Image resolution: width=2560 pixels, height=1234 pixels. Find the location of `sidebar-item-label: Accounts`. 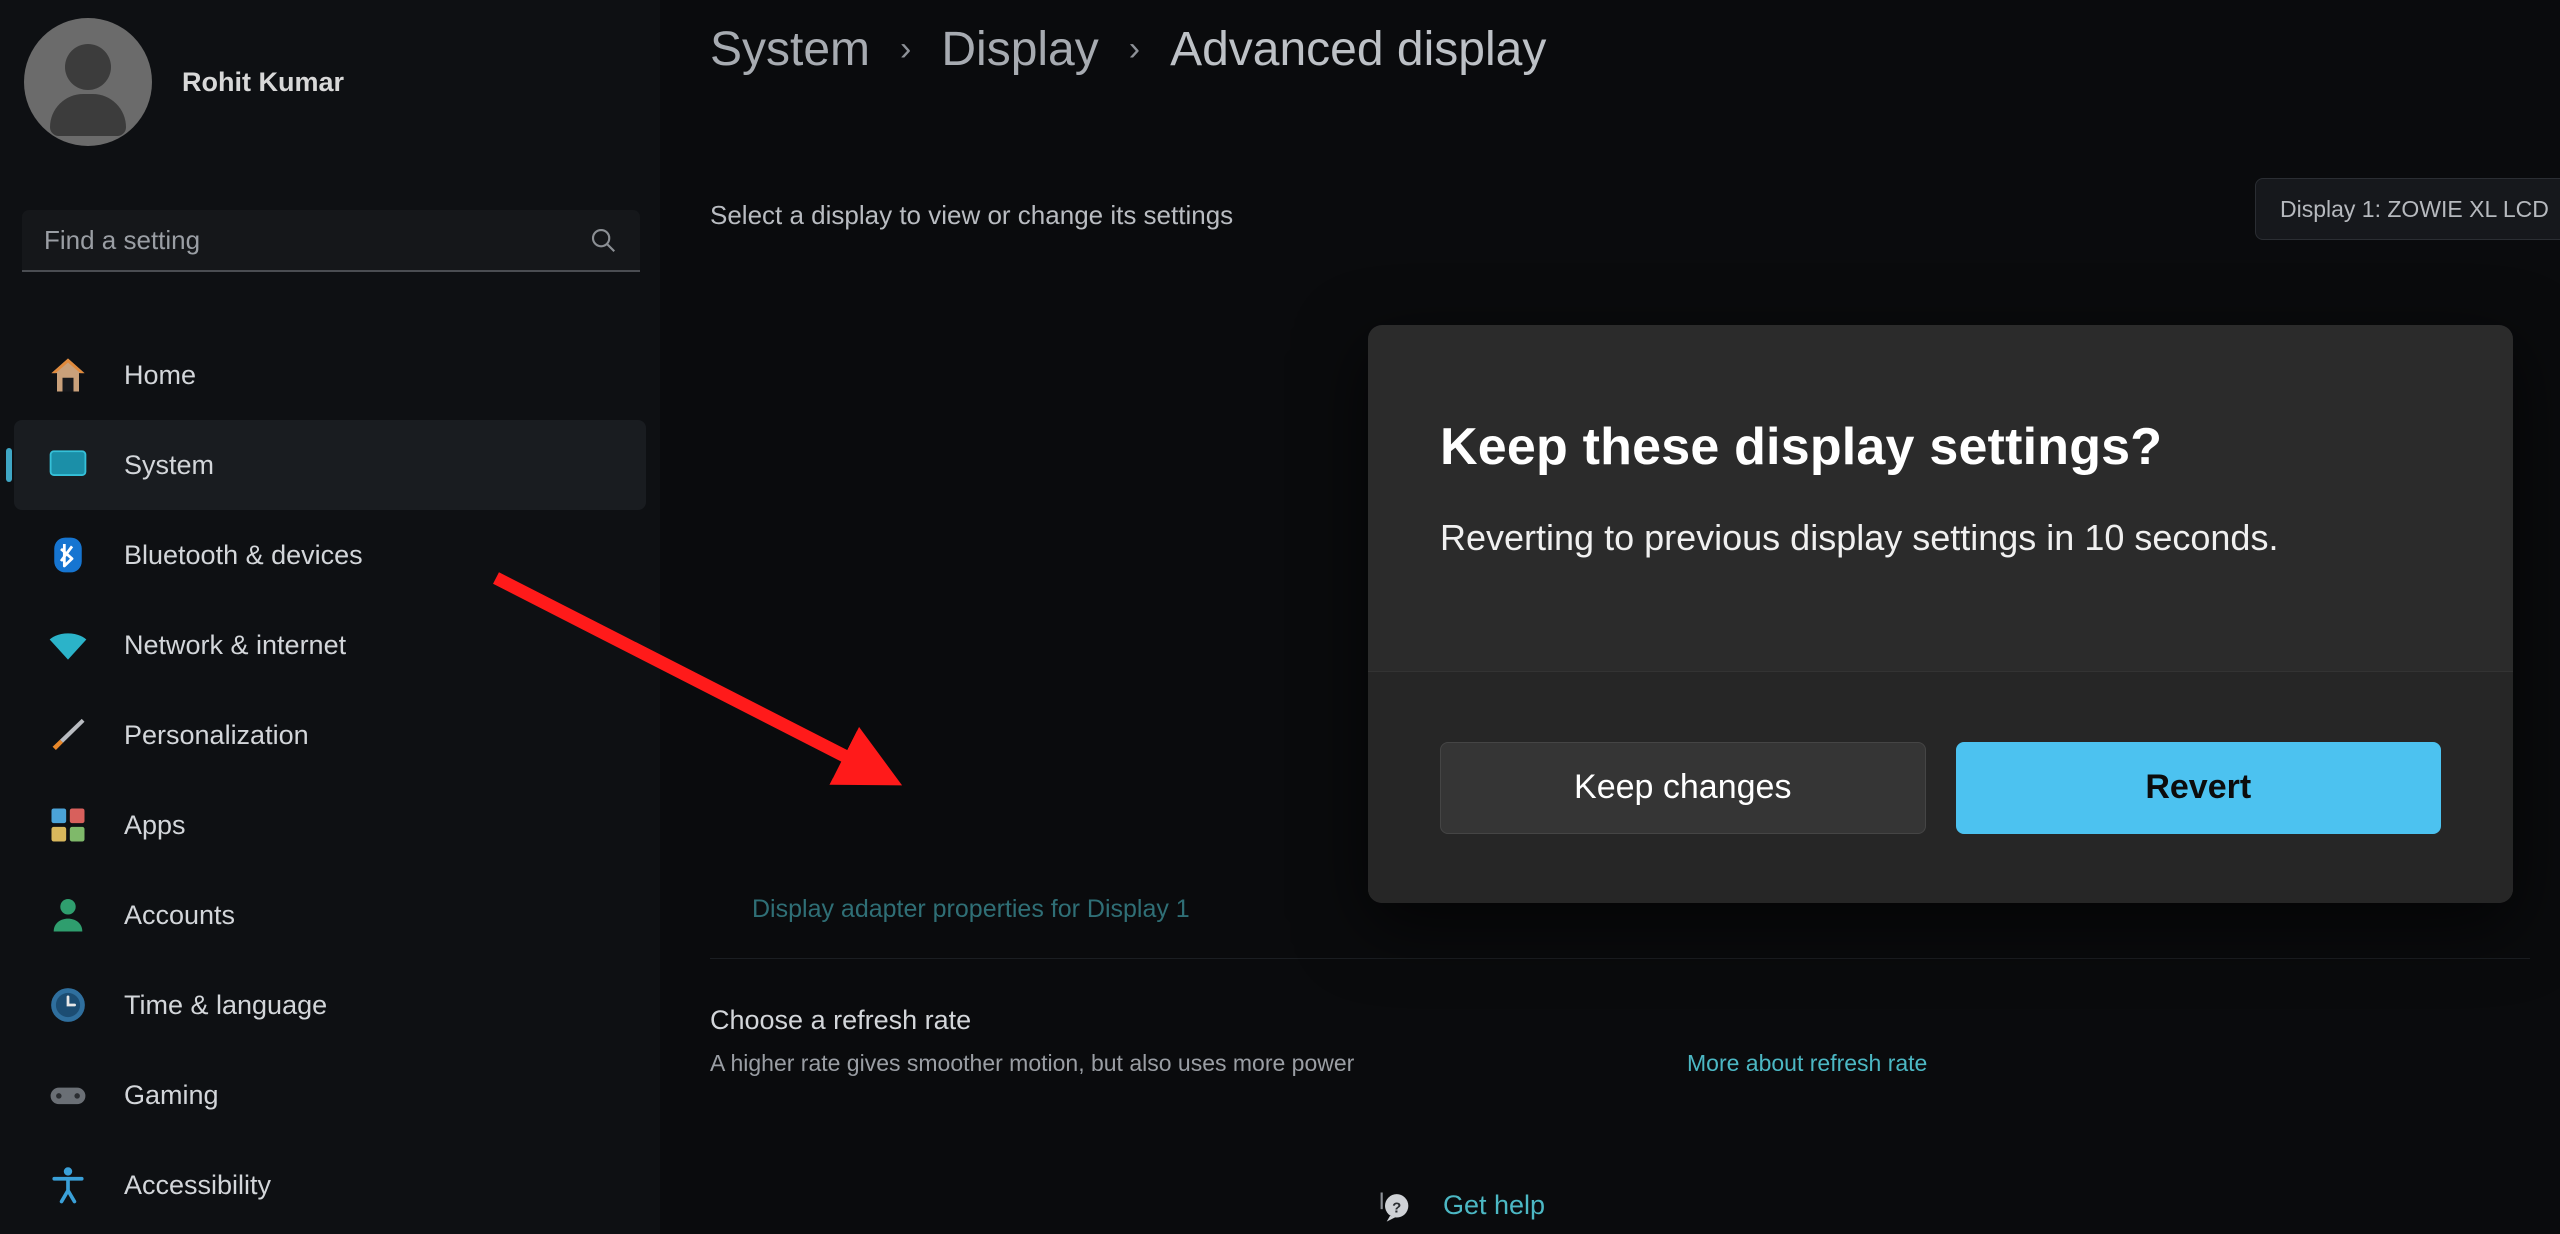

sidebar-item-label: Accounts is located at coordinates (180, 914).